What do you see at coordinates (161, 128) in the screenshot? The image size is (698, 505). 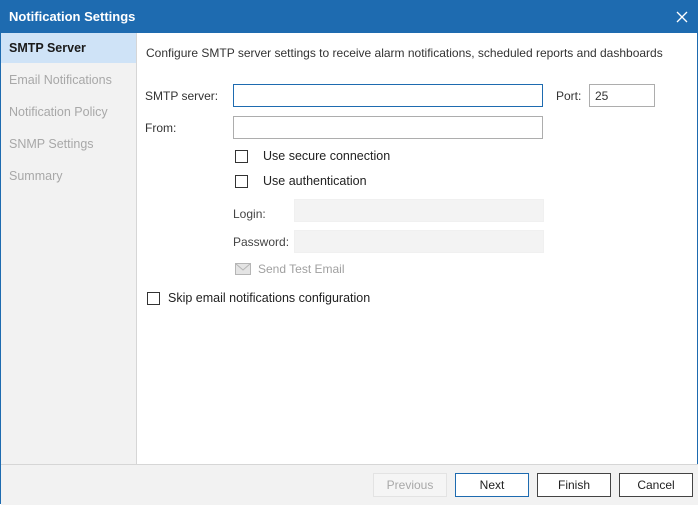 I see `from-label: From:` at bounding box center [161, 128].